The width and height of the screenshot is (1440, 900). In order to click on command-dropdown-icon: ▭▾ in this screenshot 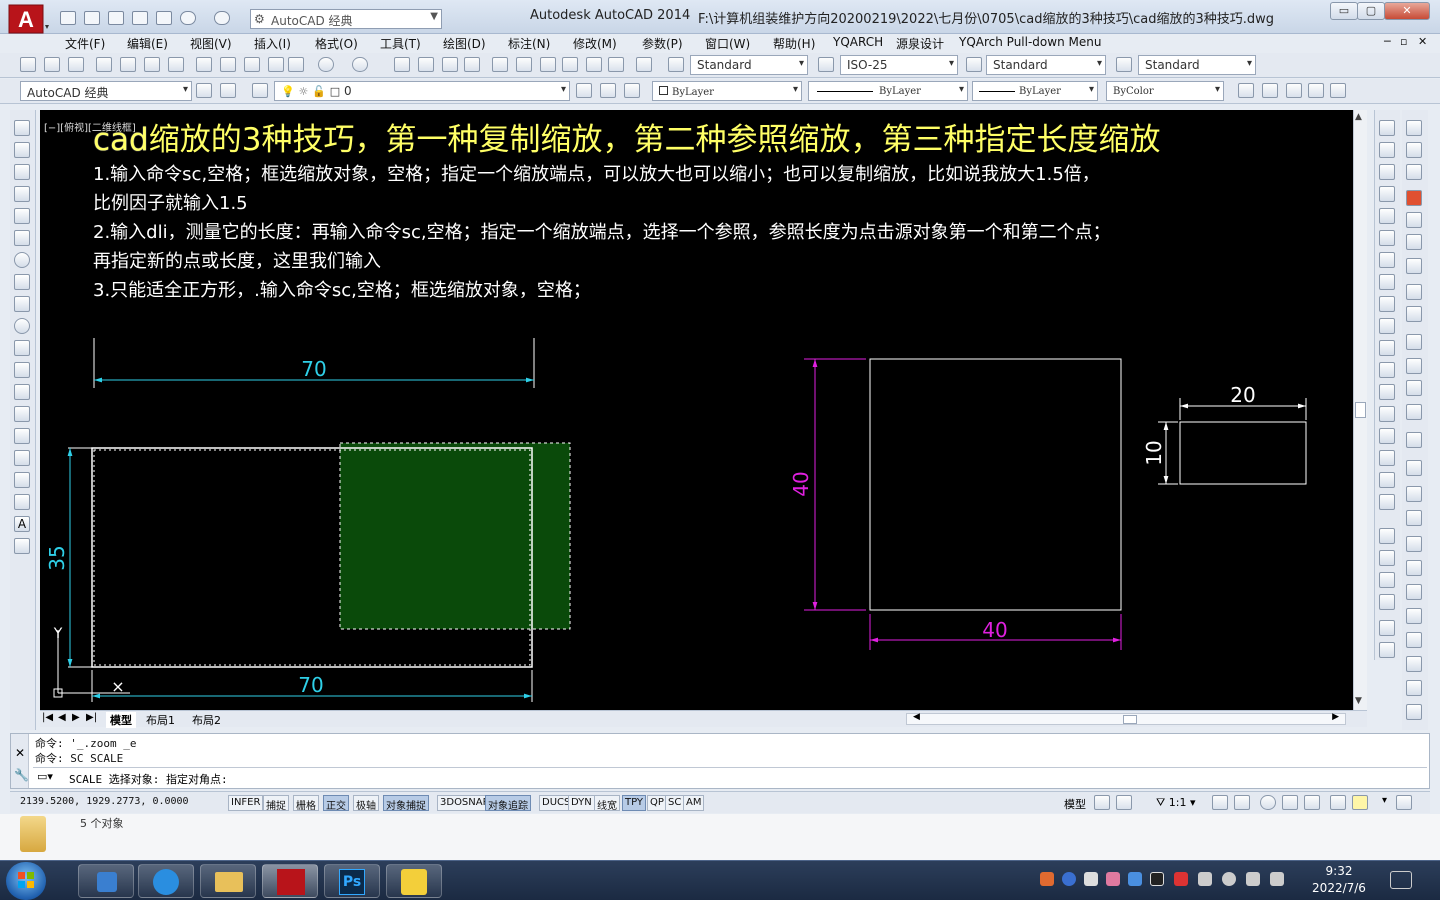, I will do `click(45, 776)`.